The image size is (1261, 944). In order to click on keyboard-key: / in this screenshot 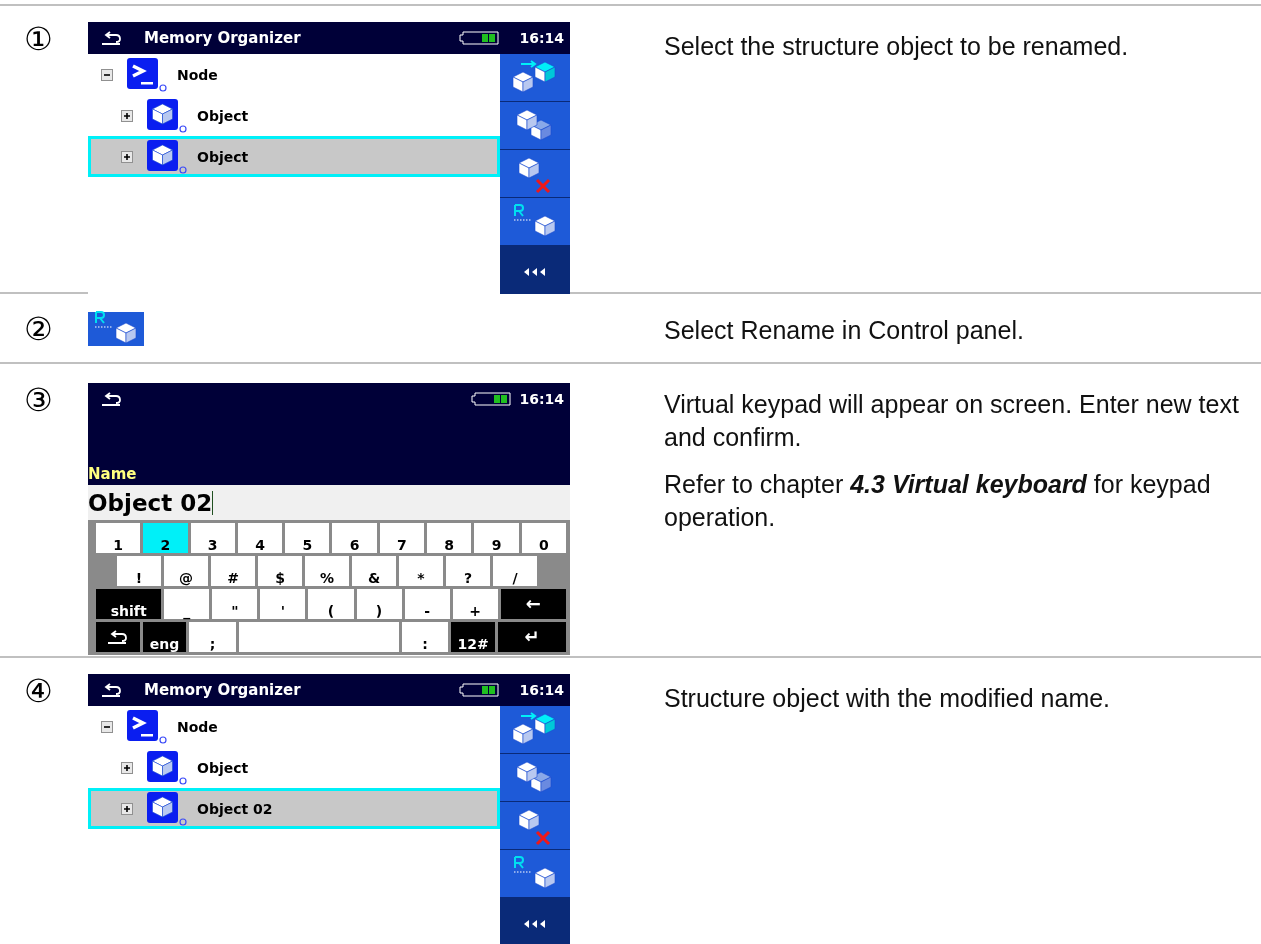, I will do `click(515, 571)`.